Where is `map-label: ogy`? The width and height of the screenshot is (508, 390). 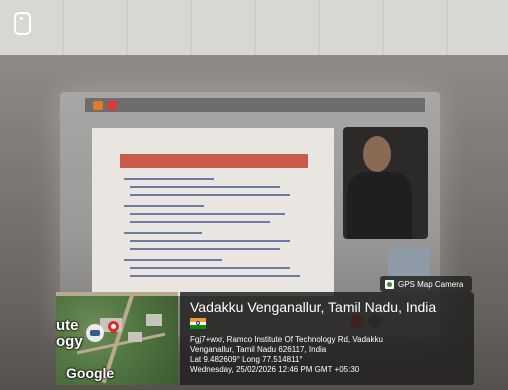 map-label: ogy is located at coordinates (69, 341).